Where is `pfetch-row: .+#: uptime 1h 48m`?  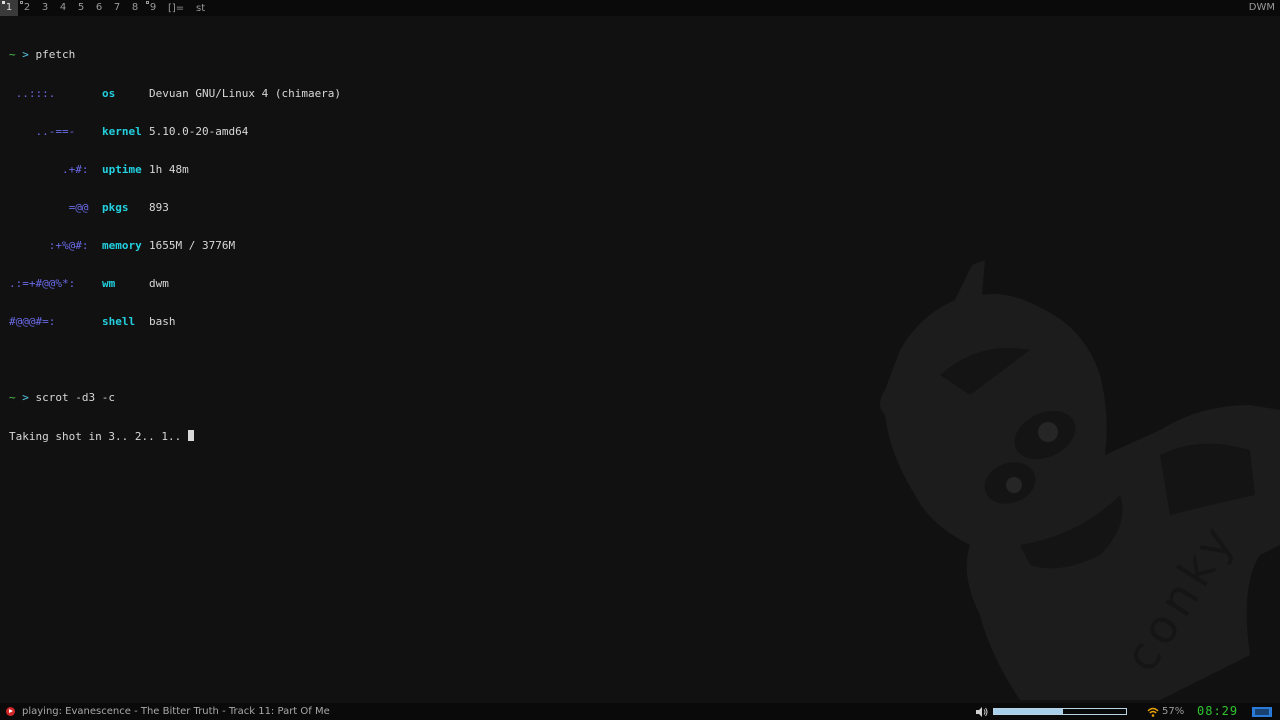 pfetch-row: .+#: uptime 1h 48m is located at coordinates (175, 169).